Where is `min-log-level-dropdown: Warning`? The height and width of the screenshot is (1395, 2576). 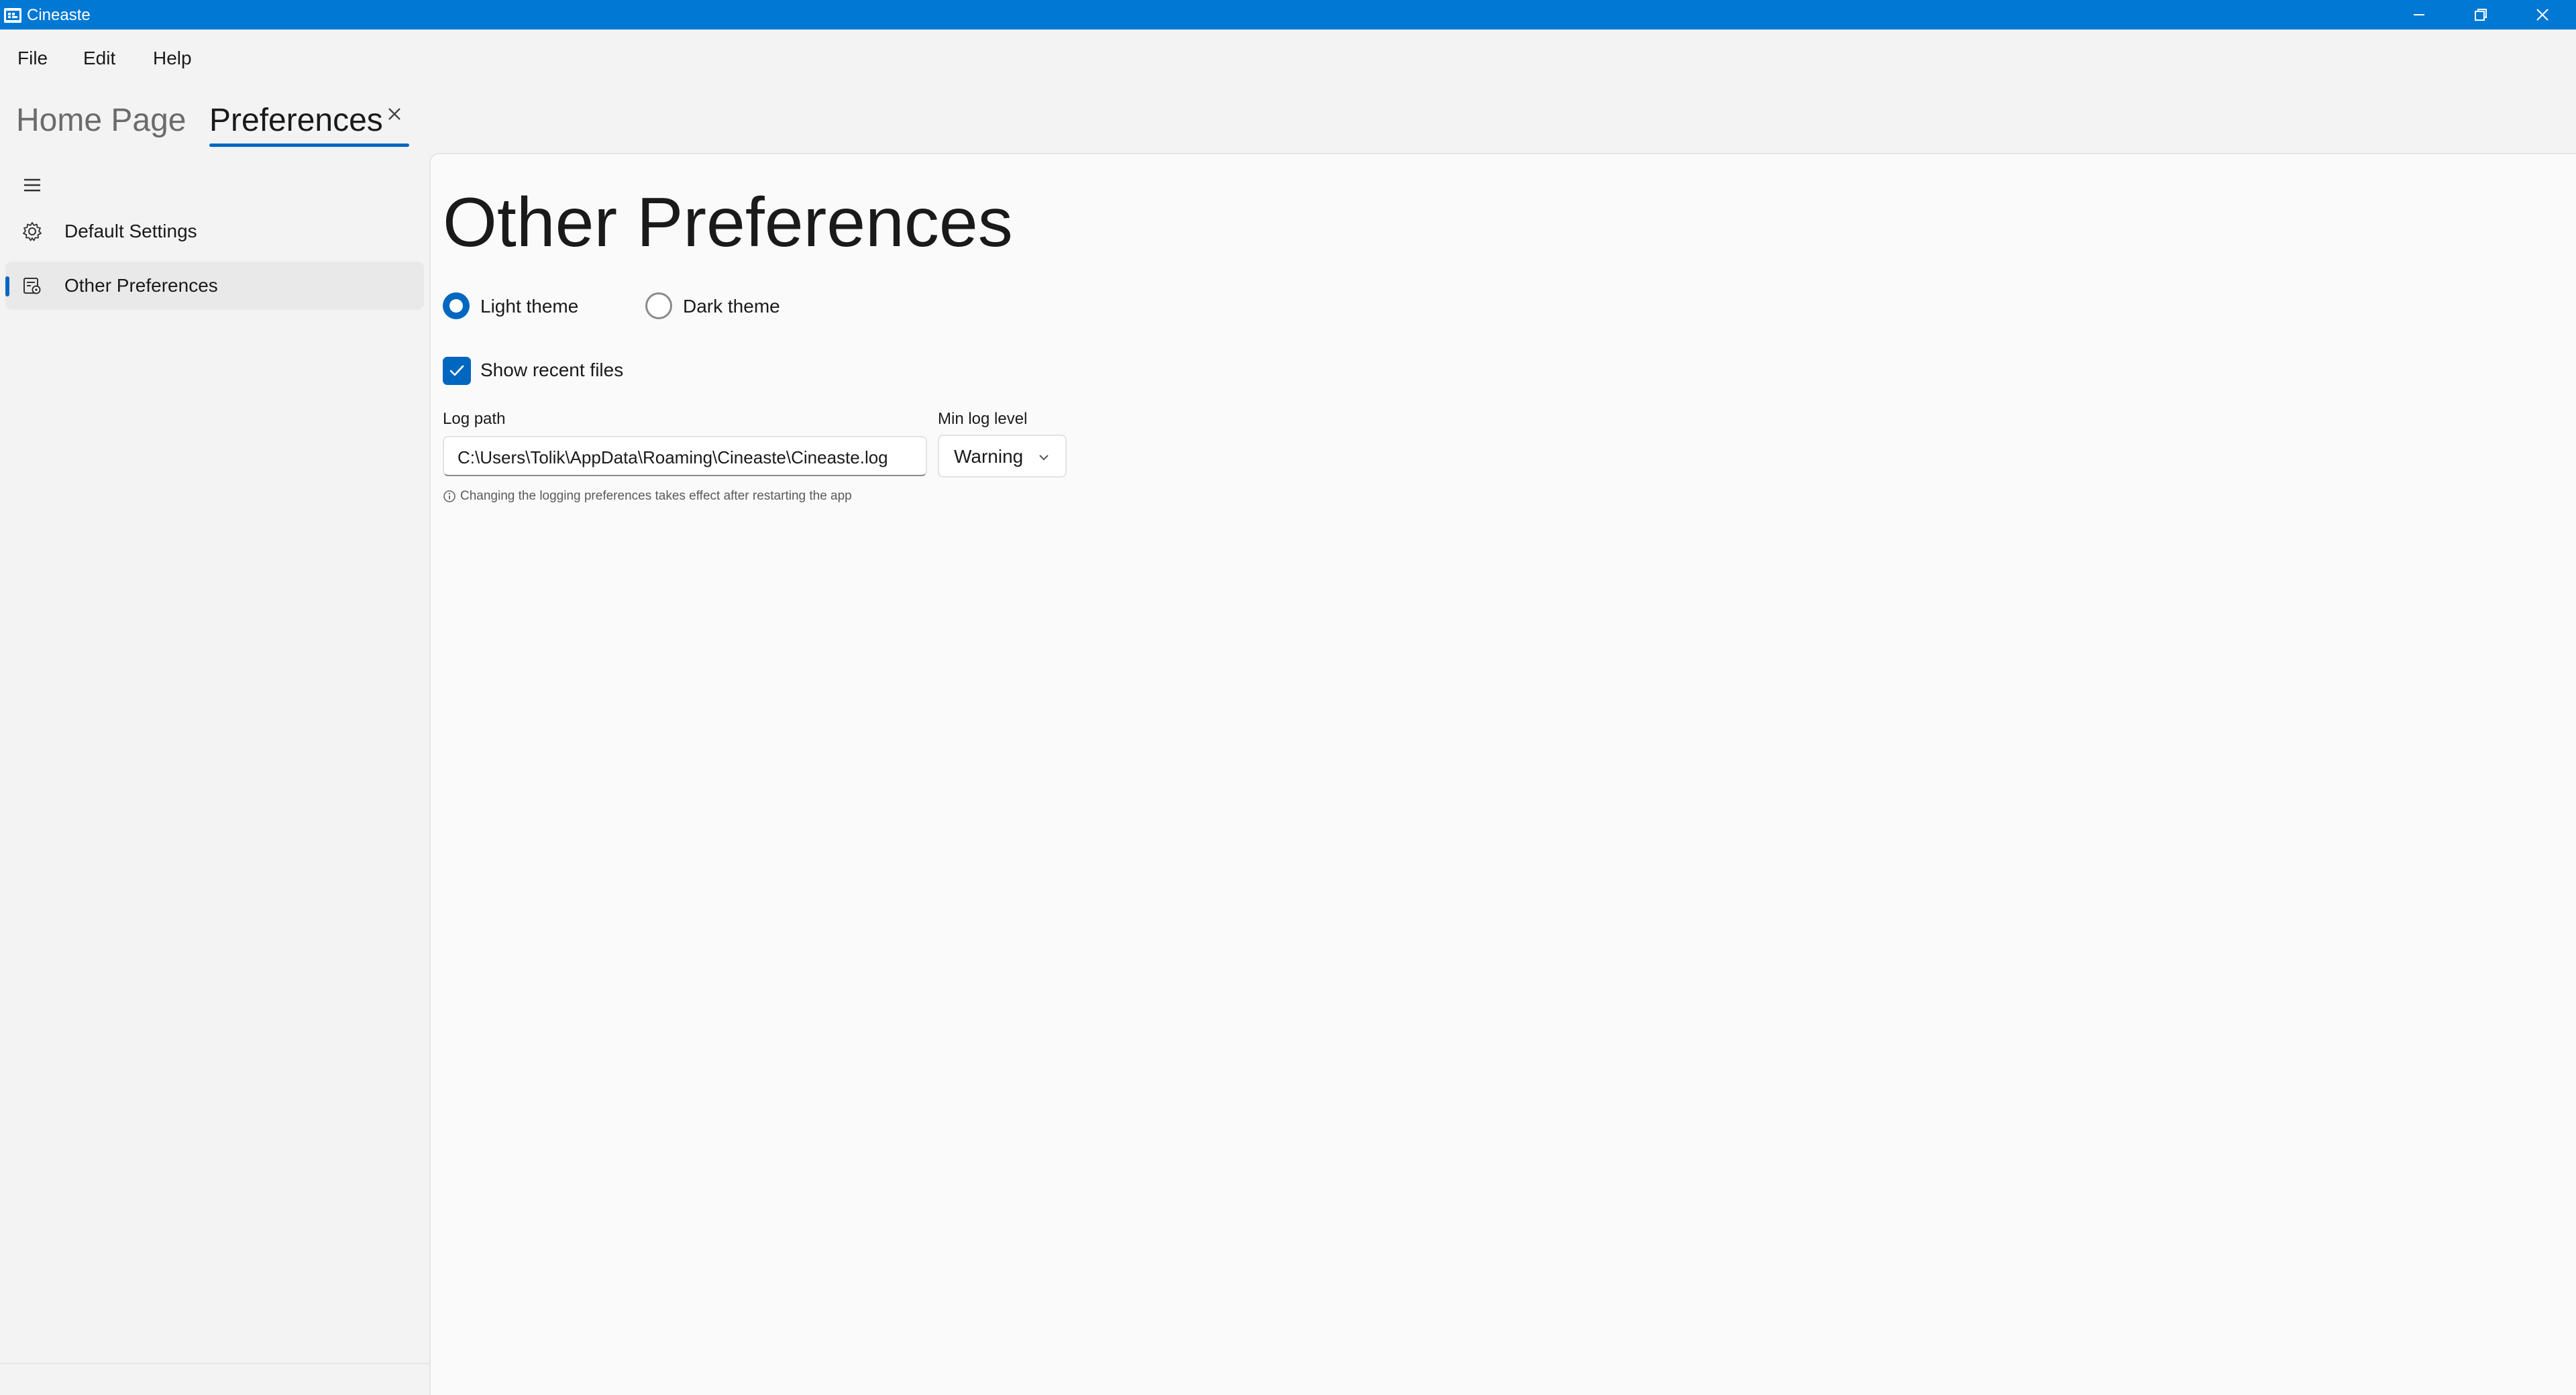 min-log-level-dropdown: Warning is located at coordinates (1002, 456).